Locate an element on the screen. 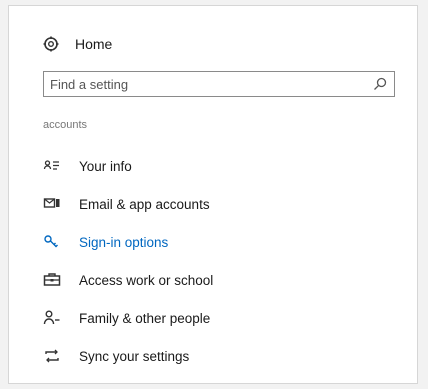 The image size is (428, 389). nav-item-sign-in-options: Sign-in options is located at coordinates (223, 242).